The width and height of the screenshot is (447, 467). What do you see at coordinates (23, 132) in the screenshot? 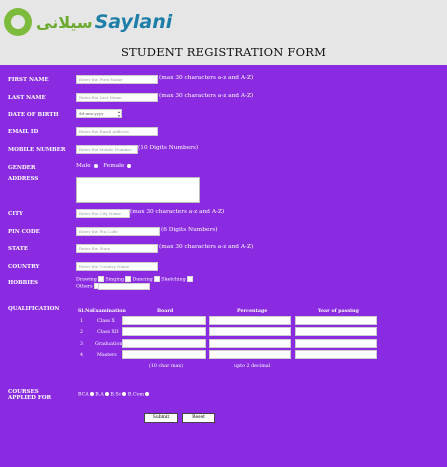
I see `email-label: EMAIL ID` at bounding box center [23, 132].